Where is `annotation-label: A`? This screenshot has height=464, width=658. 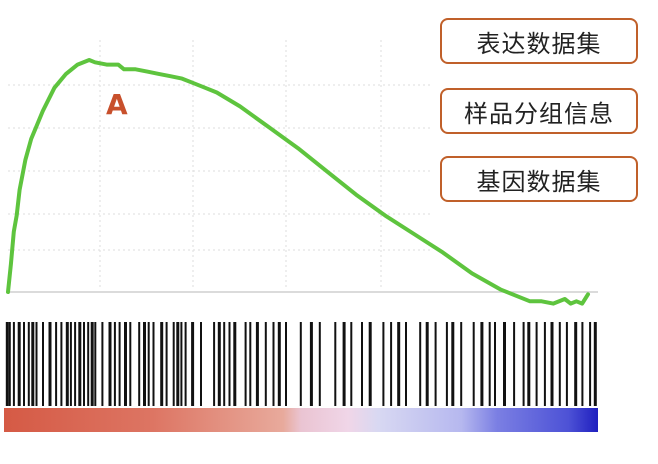 annotation-label: A is located at coordinates (117, 104).